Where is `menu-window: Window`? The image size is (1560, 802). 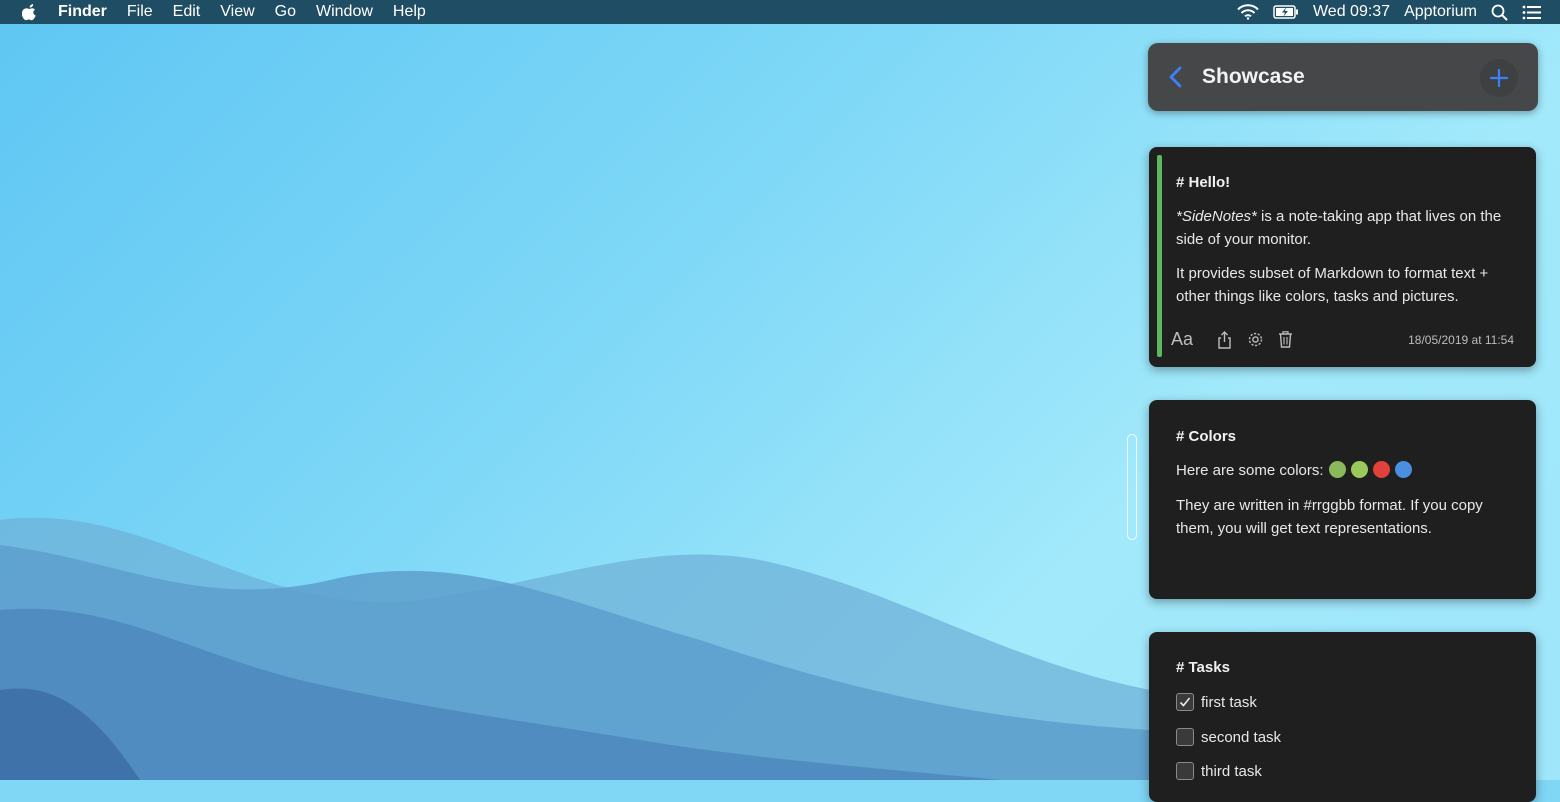
menu-window: Window is located at coordinates (344, 12).